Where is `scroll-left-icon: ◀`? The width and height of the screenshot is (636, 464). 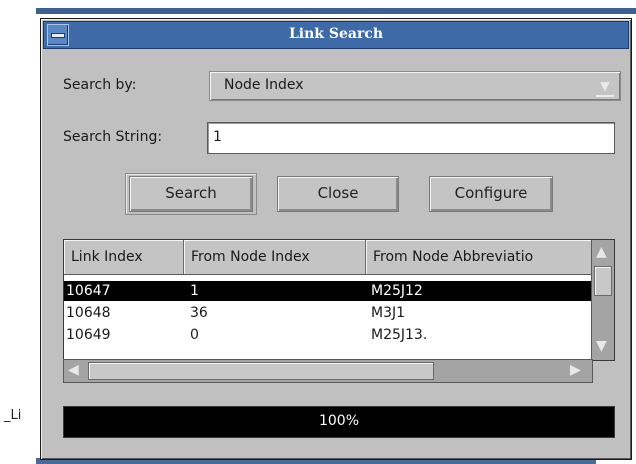 scroll-left-icon: ◀ is located at coordinates (73, 370).